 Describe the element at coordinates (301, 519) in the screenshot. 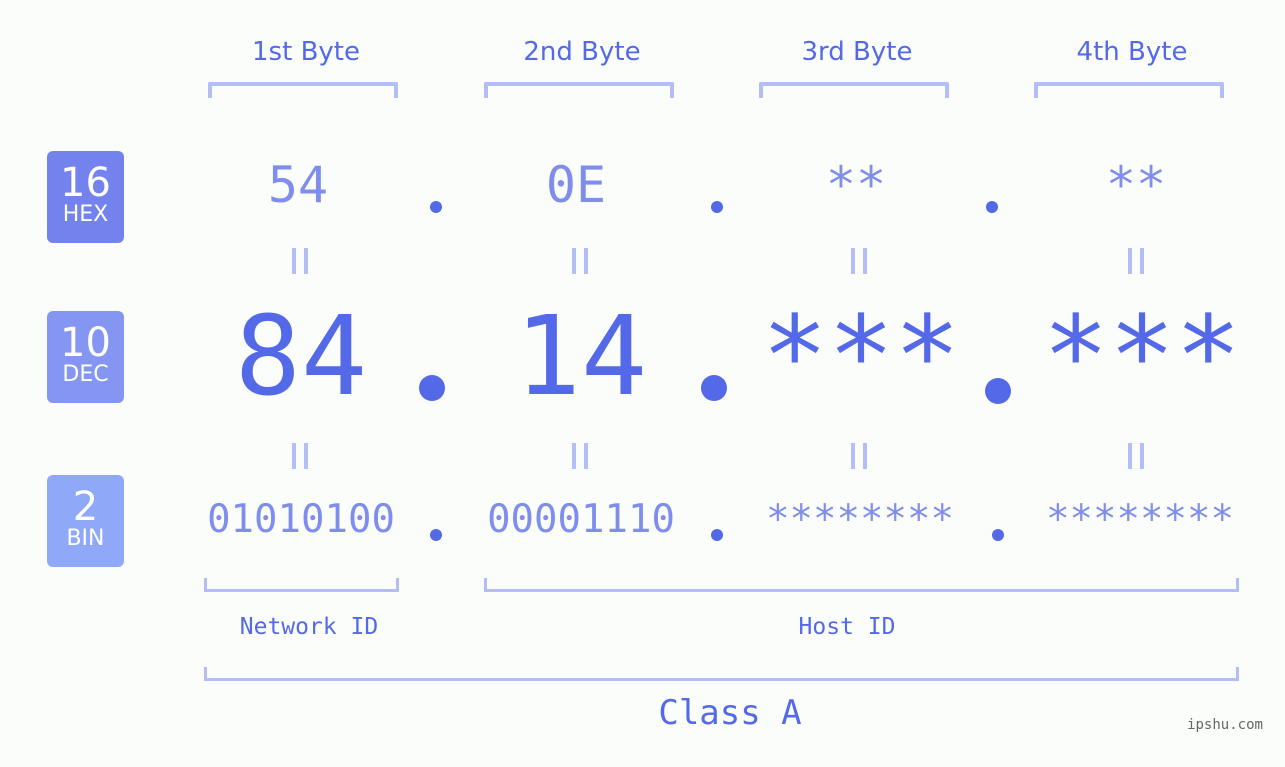

I see `bin-byte-1: 01010100` at that location.